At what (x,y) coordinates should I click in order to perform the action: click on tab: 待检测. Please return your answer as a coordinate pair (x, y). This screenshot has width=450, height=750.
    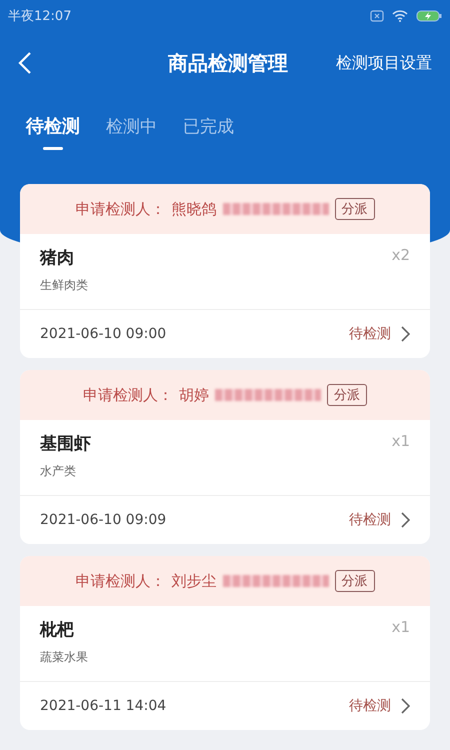
    Looking at the image, I should click on (53, 129).